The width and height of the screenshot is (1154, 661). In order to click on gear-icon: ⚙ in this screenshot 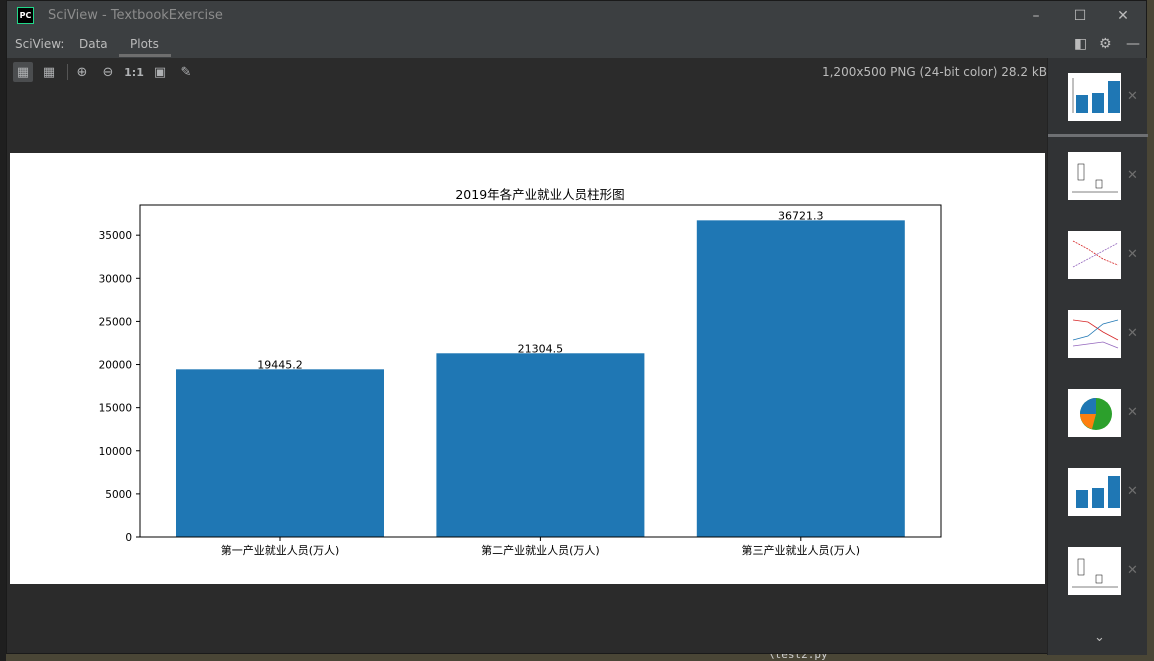, I will do `click(1105, 44)`.